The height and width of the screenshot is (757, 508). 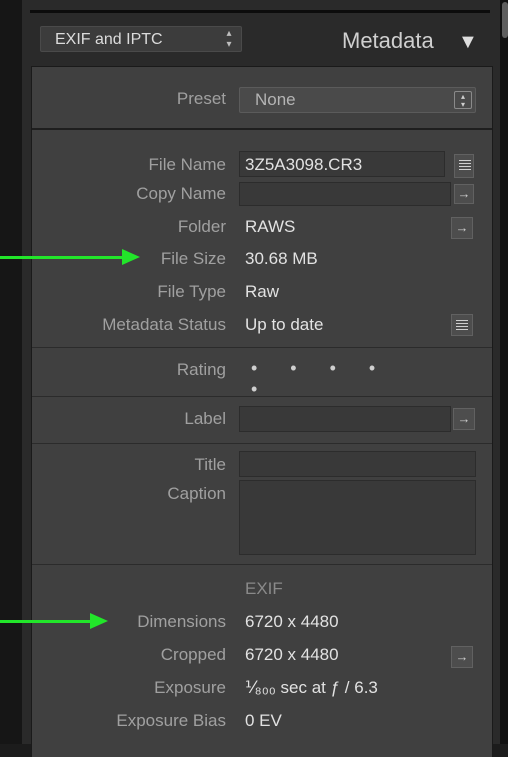 What do you see at coordinates (275, 99) in the screenshot?
I see `preset-value: None` at bounding box center [275, 99].